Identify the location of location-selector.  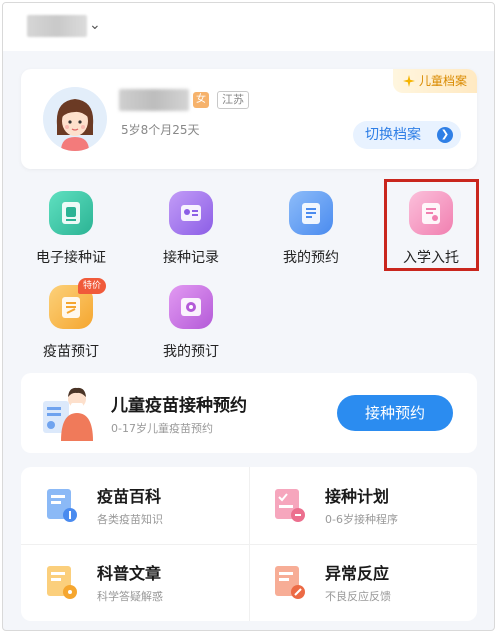
(57, 26).